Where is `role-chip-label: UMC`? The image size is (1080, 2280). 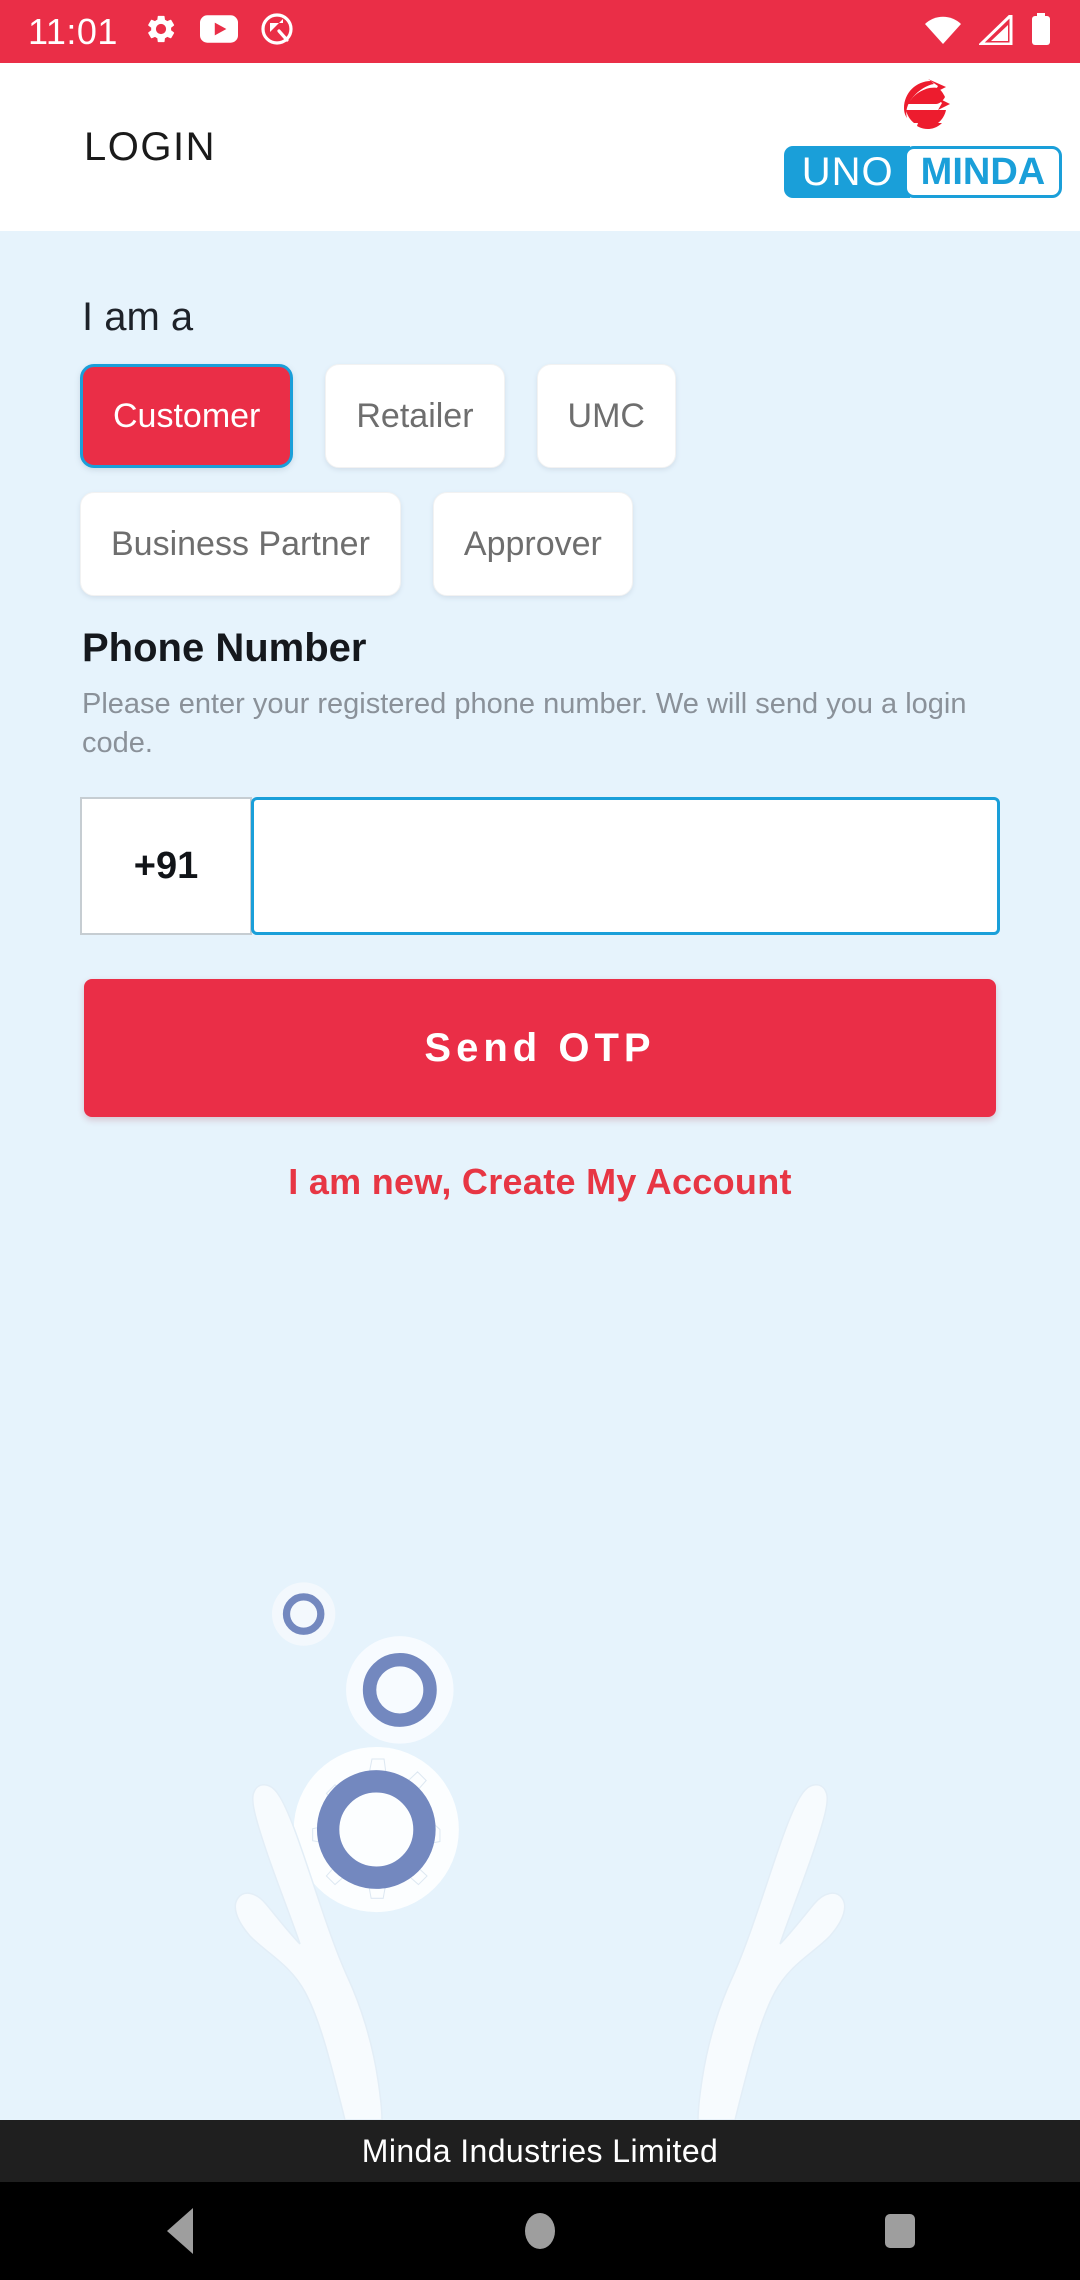 role-chip-label: UMC is located at coordinates (606, 415).